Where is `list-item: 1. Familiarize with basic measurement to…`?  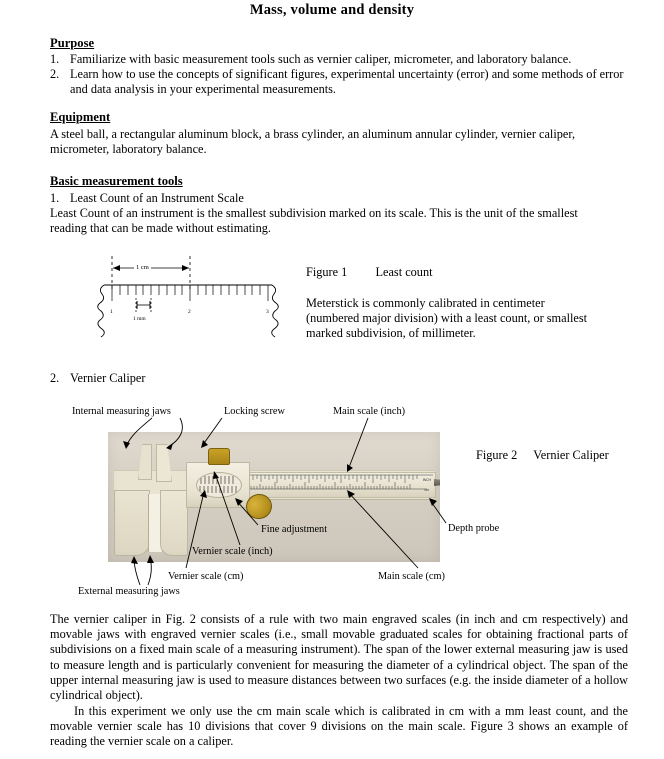 list-item: 1. Familiarize with basic measurement to… is located at coordinates (341, 59).